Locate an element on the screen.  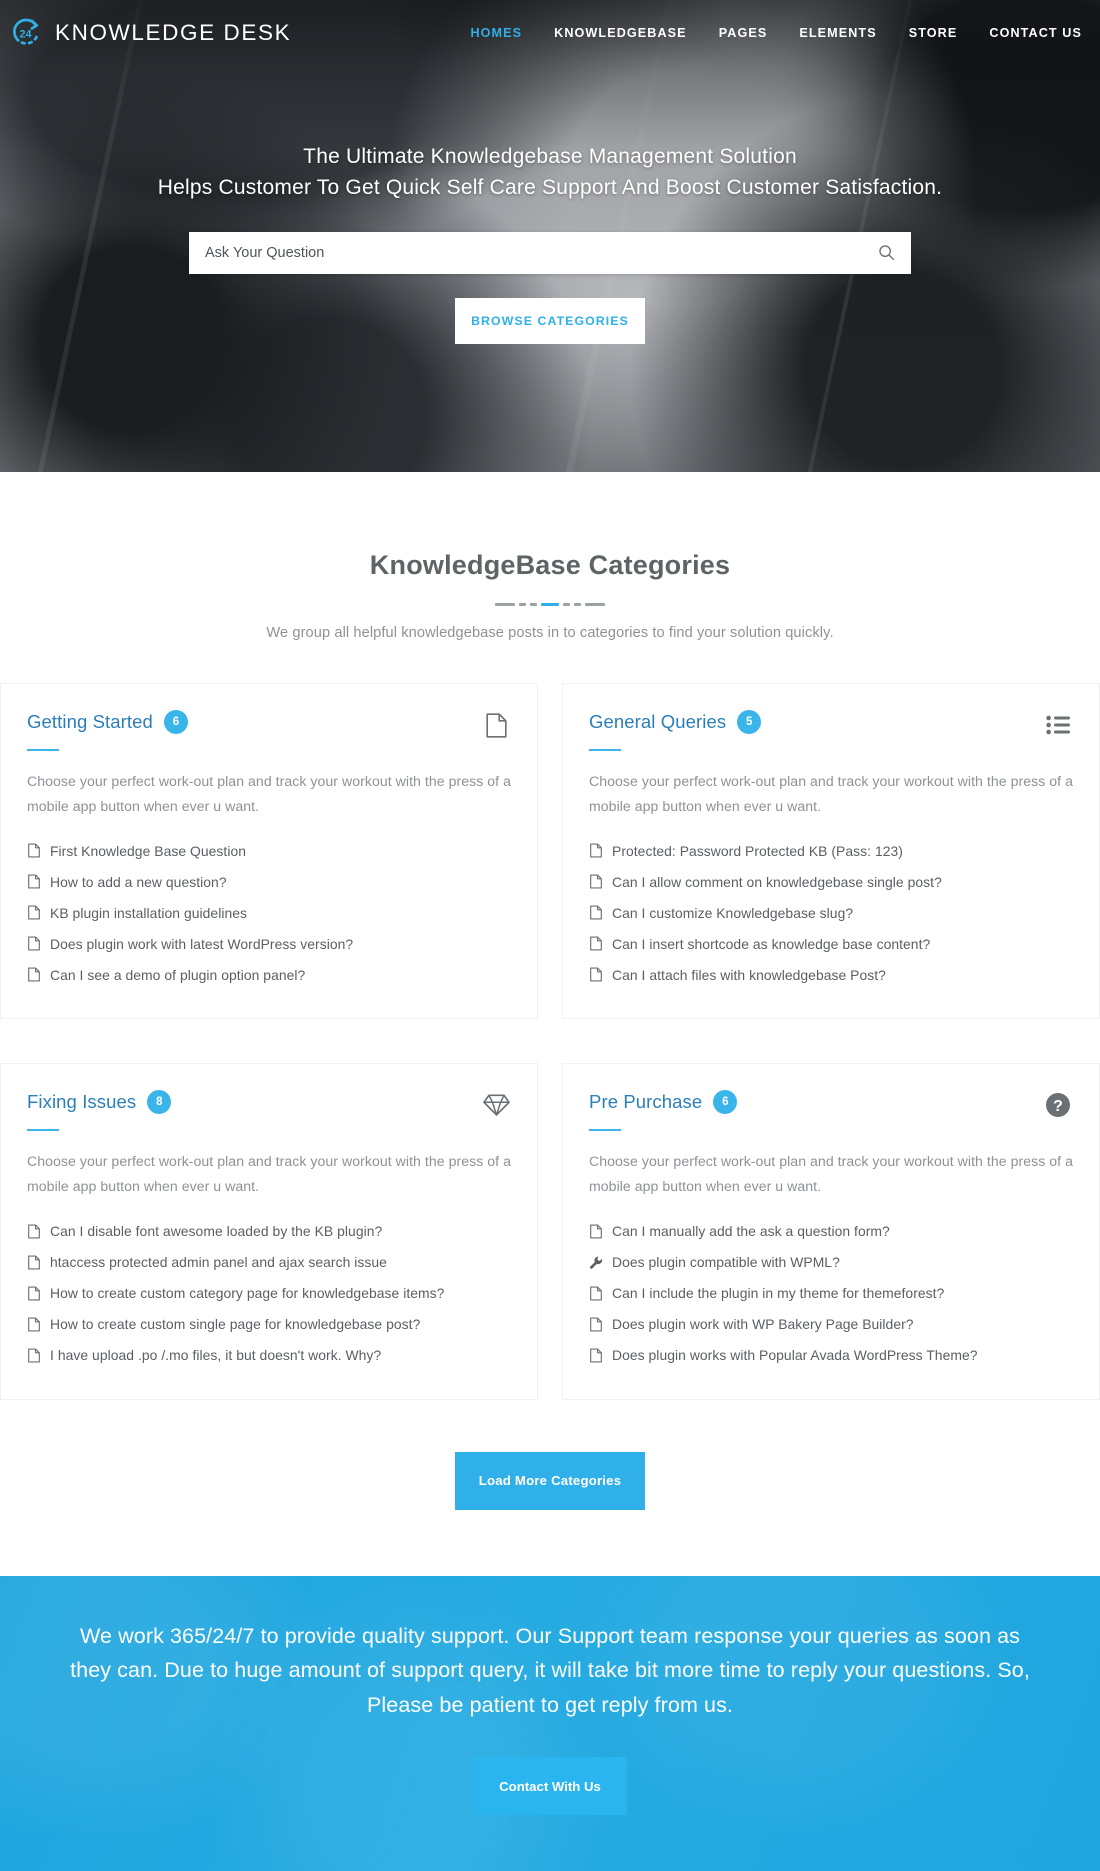
search-submit-button is located at coordinates (886, 253).